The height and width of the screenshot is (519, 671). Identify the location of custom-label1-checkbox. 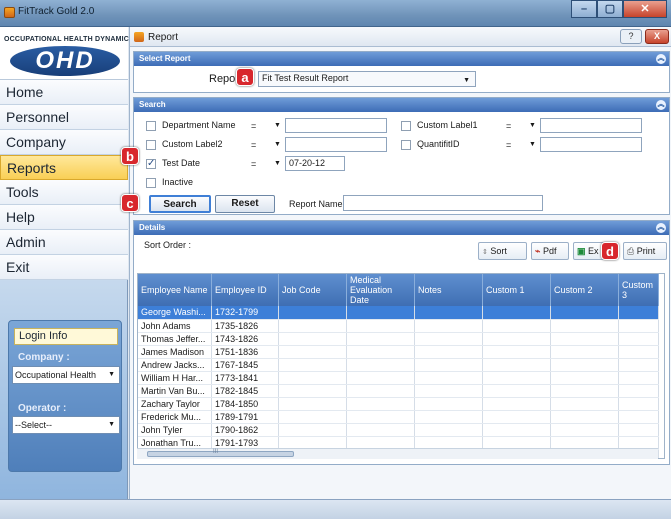
(406, 126).